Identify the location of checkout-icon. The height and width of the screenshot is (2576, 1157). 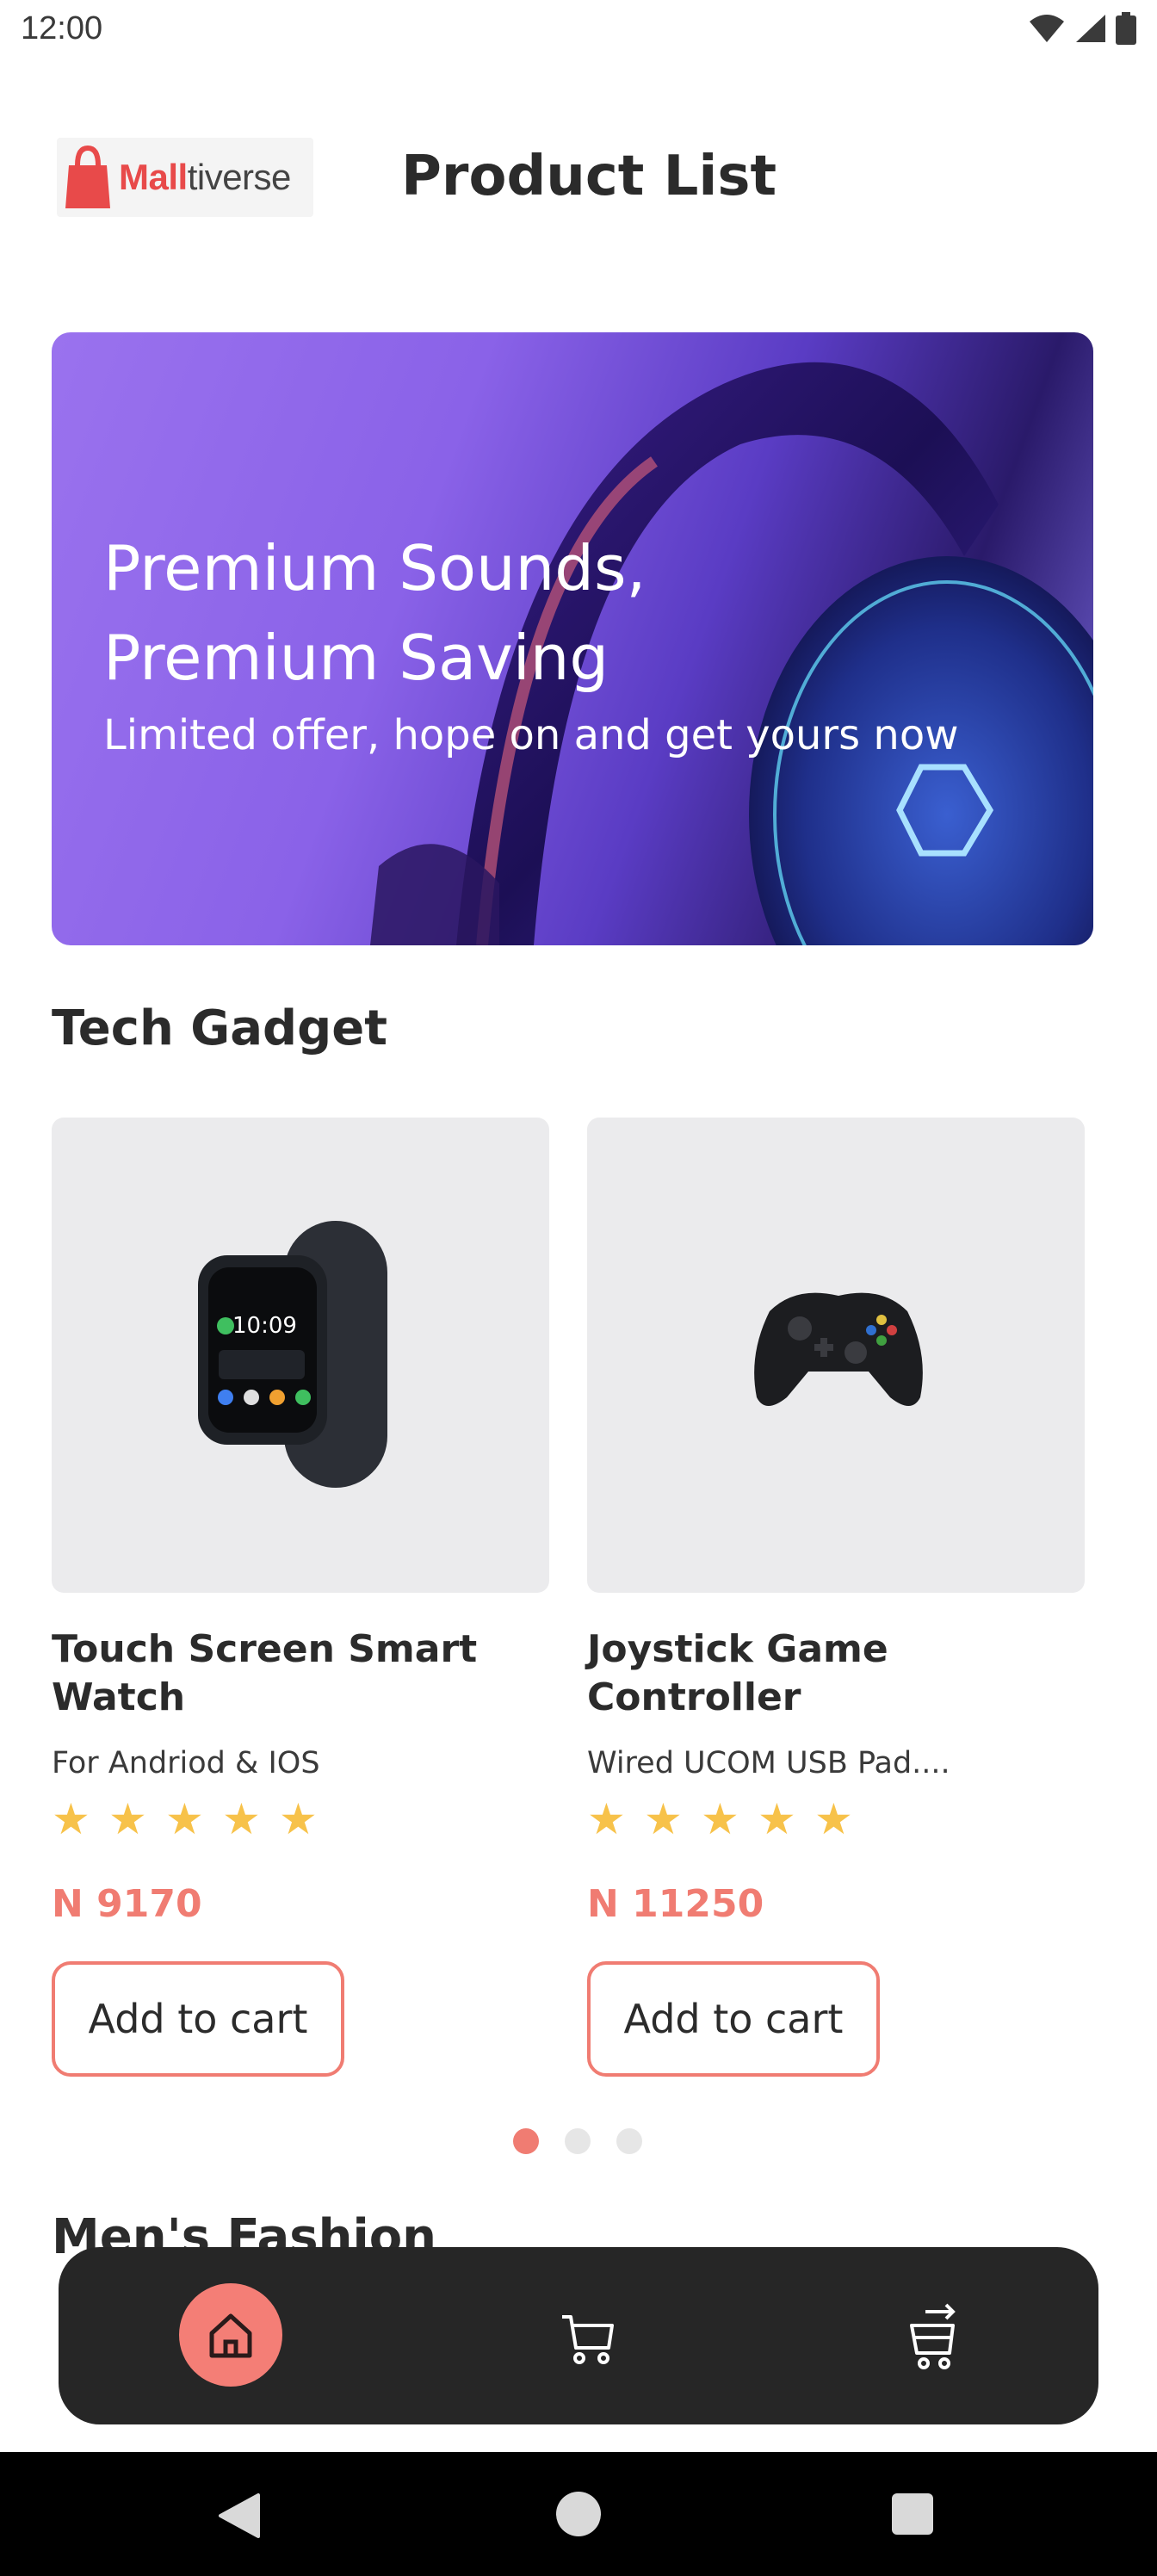
(933, 2336).